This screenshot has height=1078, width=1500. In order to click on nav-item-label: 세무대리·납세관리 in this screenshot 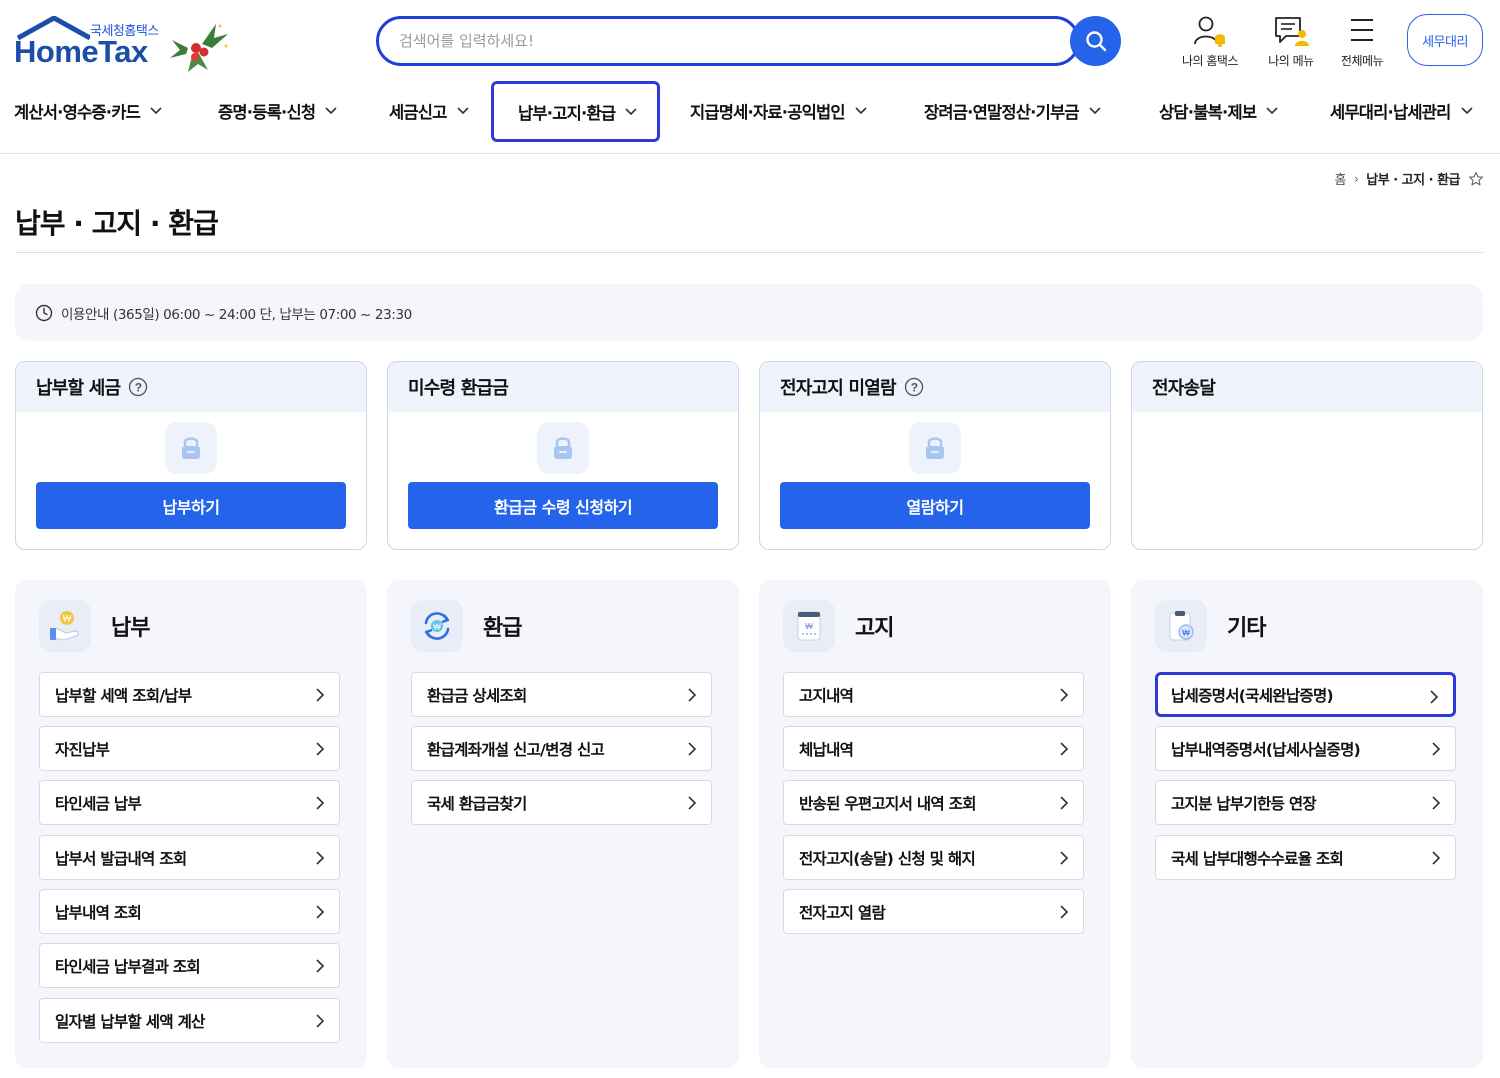, I will do `click(1390, 112)`.